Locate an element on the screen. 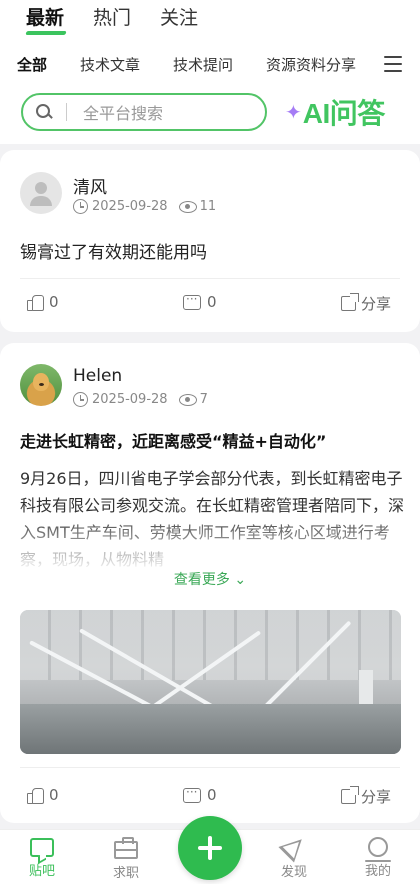 The image size is (420, 884). nav-item-discover: 发现 is located at coordinates (294, 855).